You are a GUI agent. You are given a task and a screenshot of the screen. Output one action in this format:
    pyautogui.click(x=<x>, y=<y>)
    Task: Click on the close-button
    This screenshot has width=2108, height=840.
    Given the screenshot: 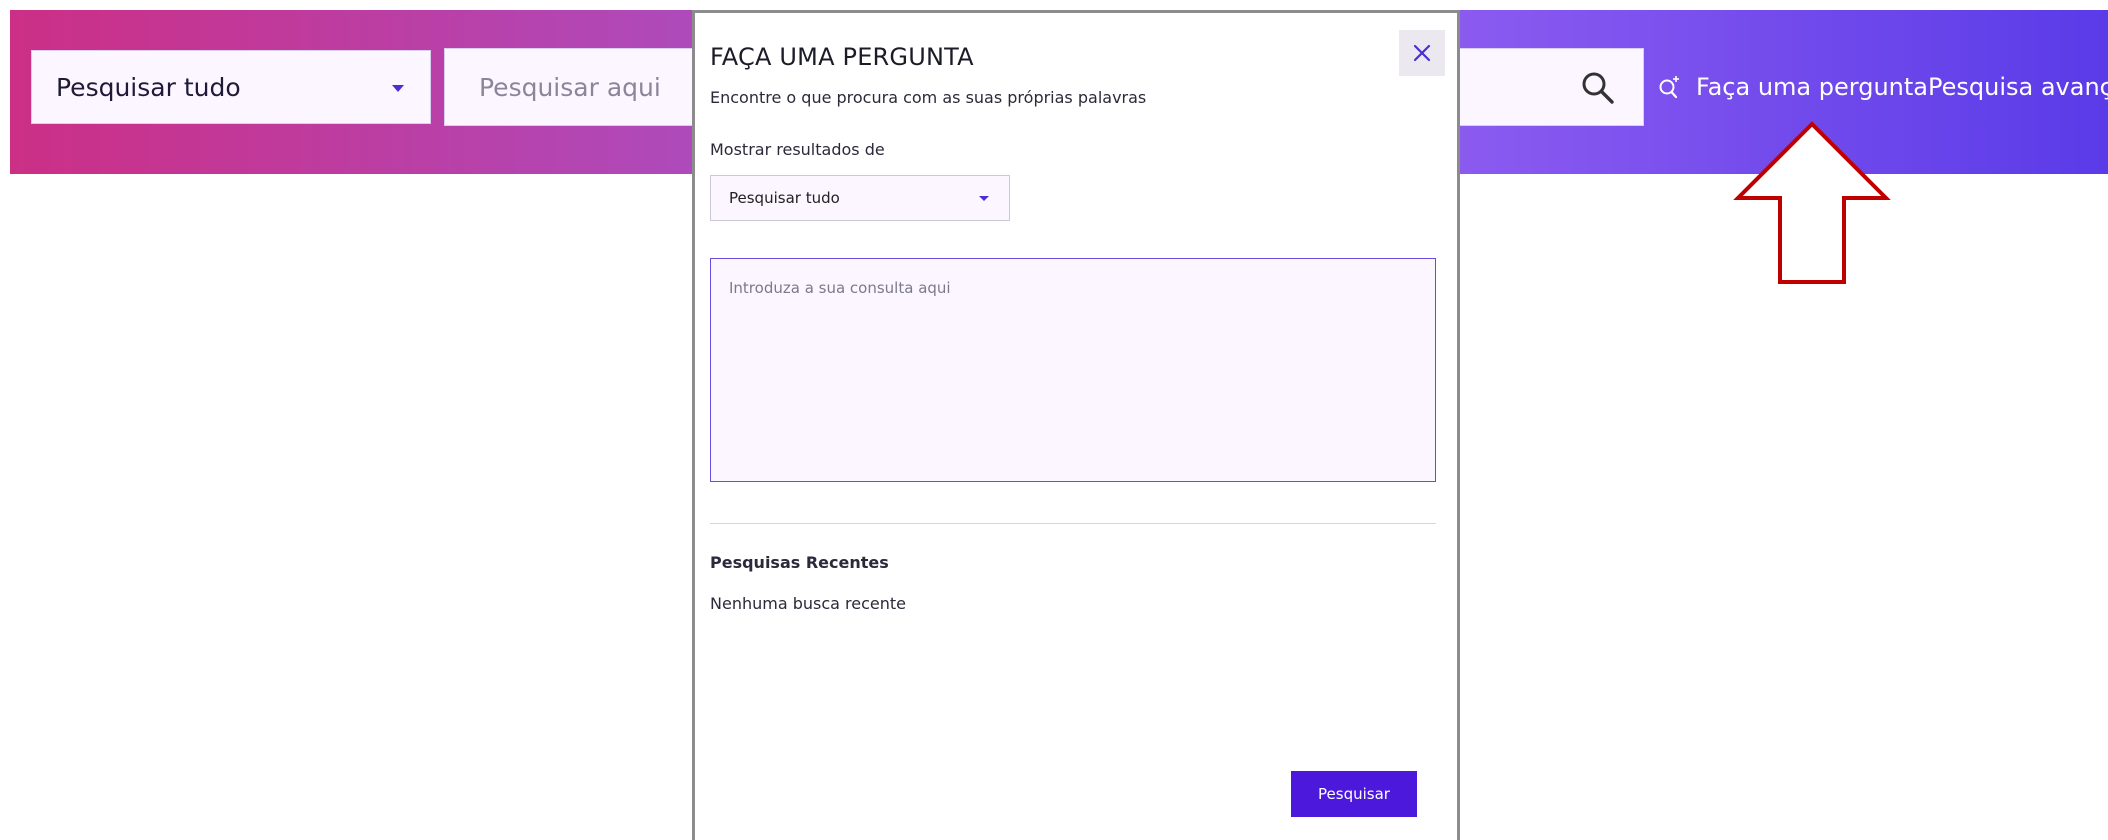 What is the action you would take?
    pyautogui.click(x=1422, y=53)
    